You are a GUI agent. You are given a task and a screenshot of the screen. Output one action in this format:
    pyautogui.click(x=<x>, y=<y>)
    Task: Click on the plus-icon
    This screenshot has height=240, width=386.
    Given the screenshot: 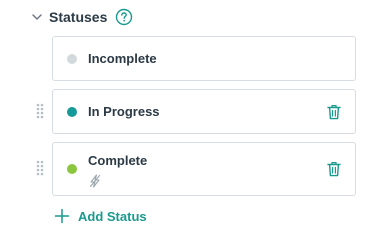 What is the action you would take?
    pyautogui.click(x=62, y=216)
    